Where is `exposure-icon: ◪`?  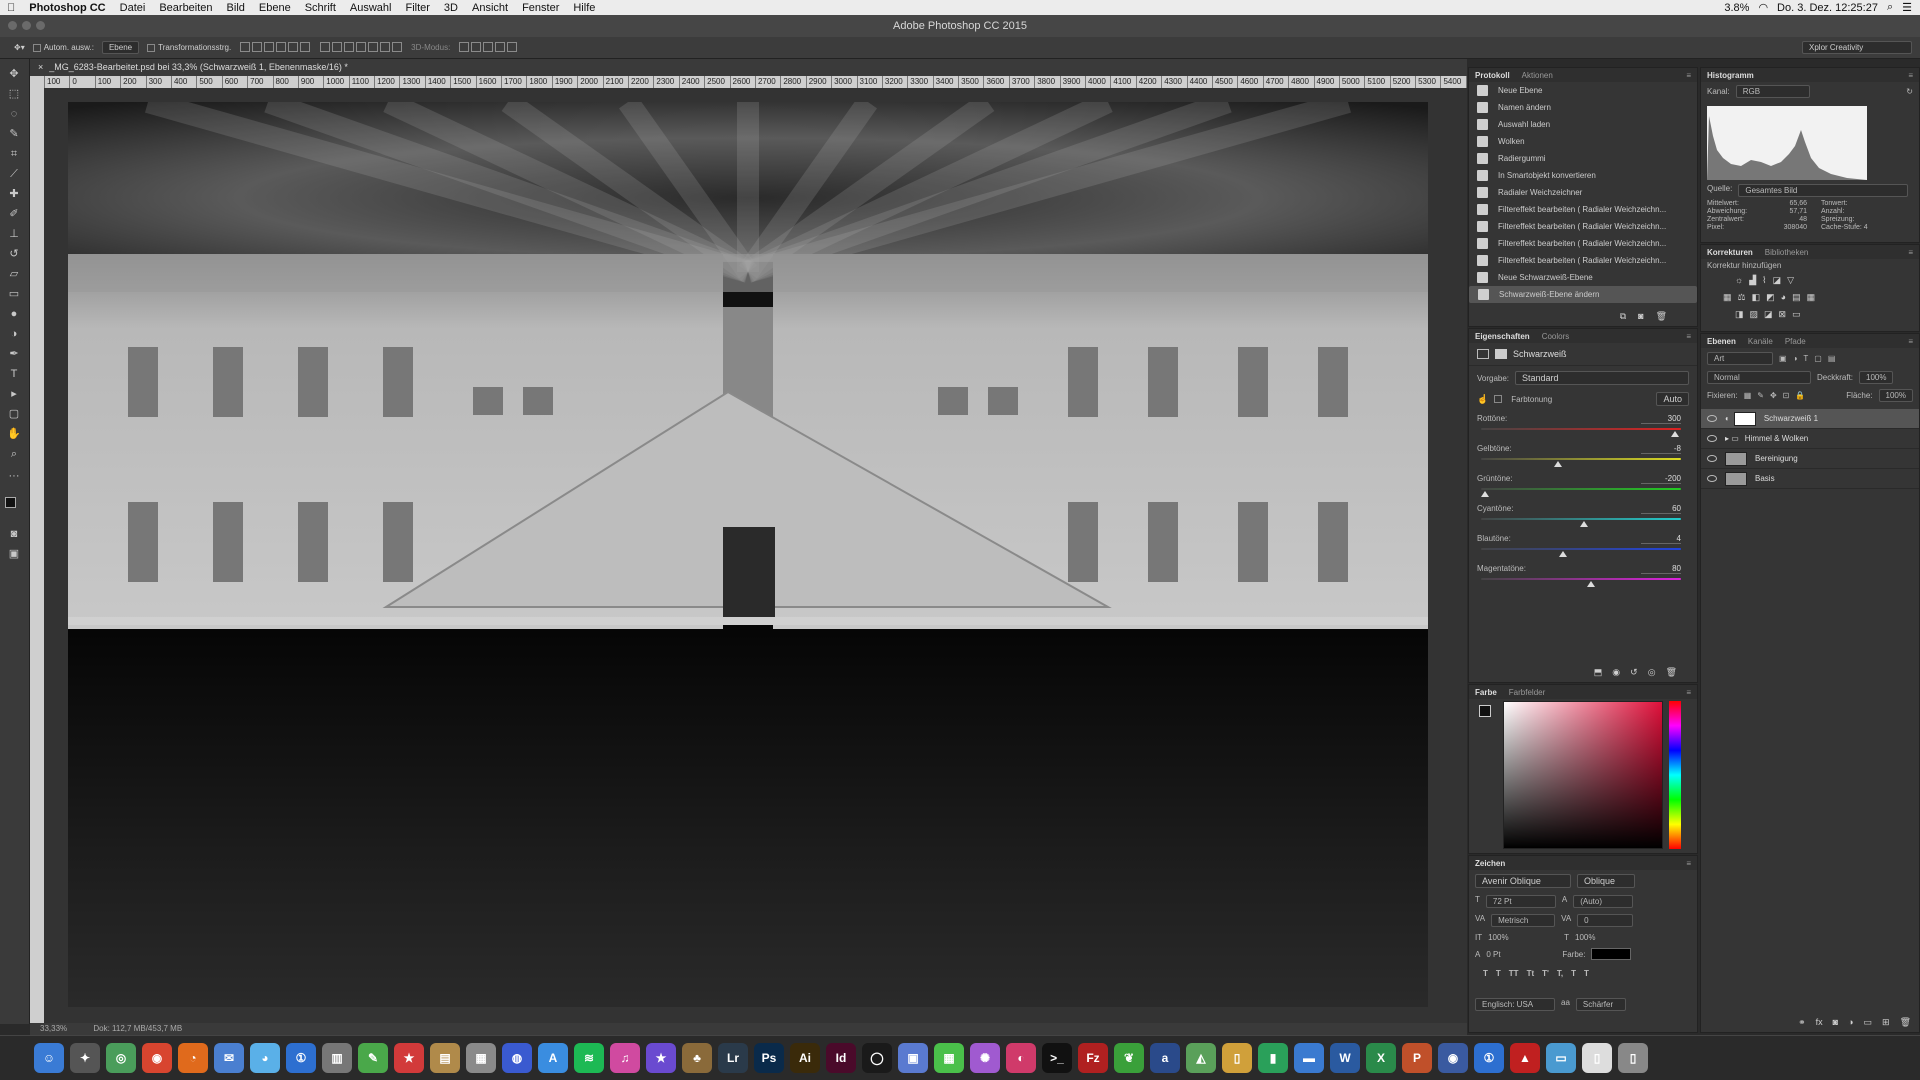 exposure-icon: ◪ is located at coordinates (1777, 280).